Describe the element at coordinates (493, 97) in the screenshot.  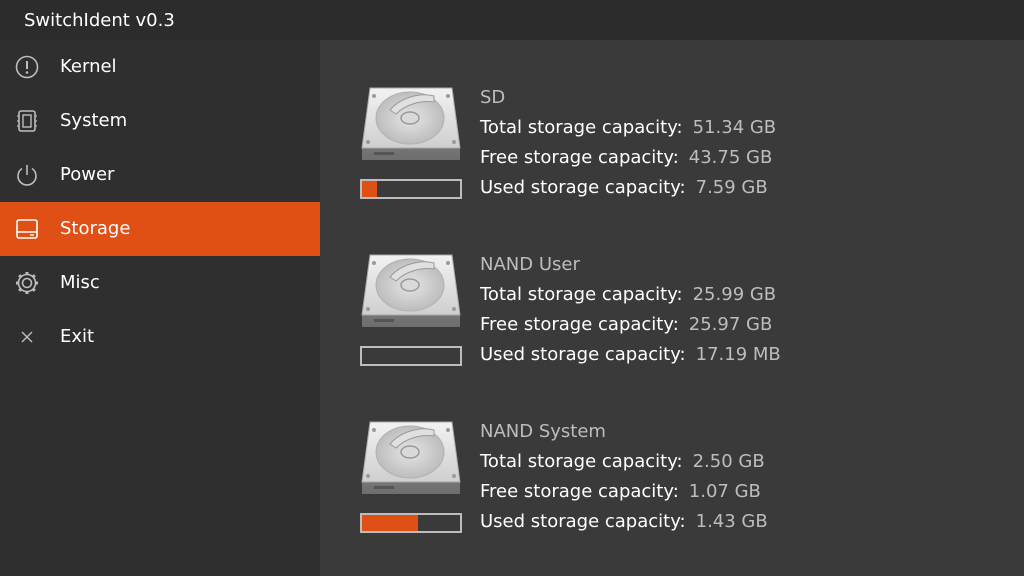
I see `drive-name: SD` at that location.